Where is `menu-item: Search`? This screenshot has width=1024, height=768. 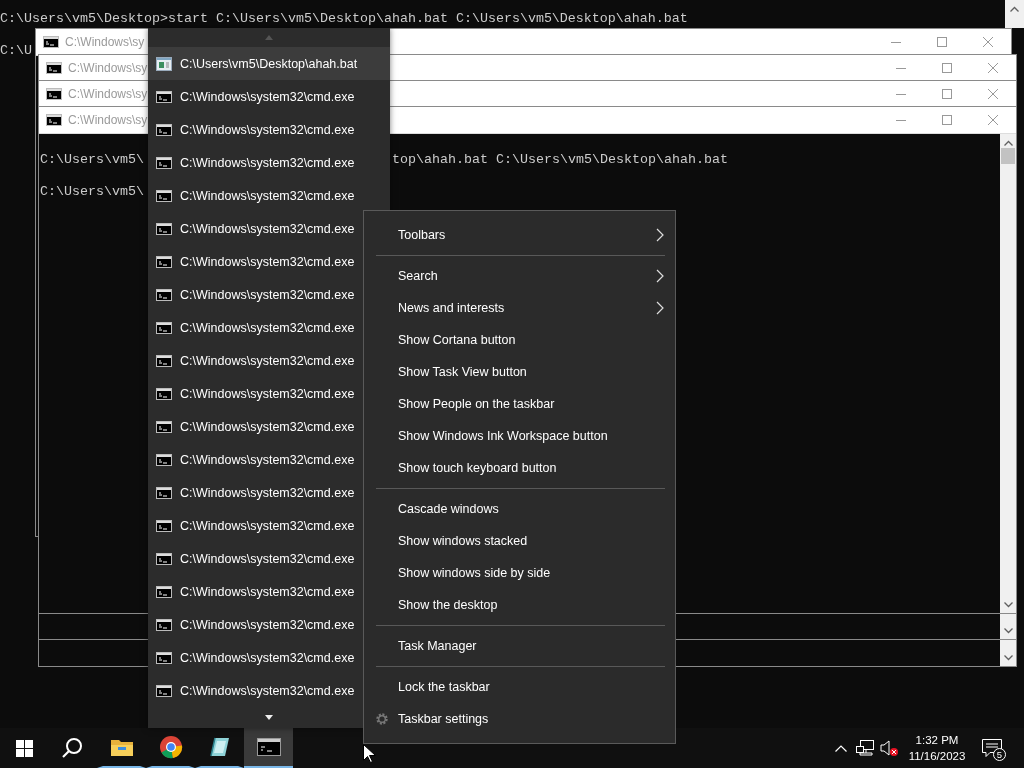
menu-item: Search is located at coordinates (519, 276).